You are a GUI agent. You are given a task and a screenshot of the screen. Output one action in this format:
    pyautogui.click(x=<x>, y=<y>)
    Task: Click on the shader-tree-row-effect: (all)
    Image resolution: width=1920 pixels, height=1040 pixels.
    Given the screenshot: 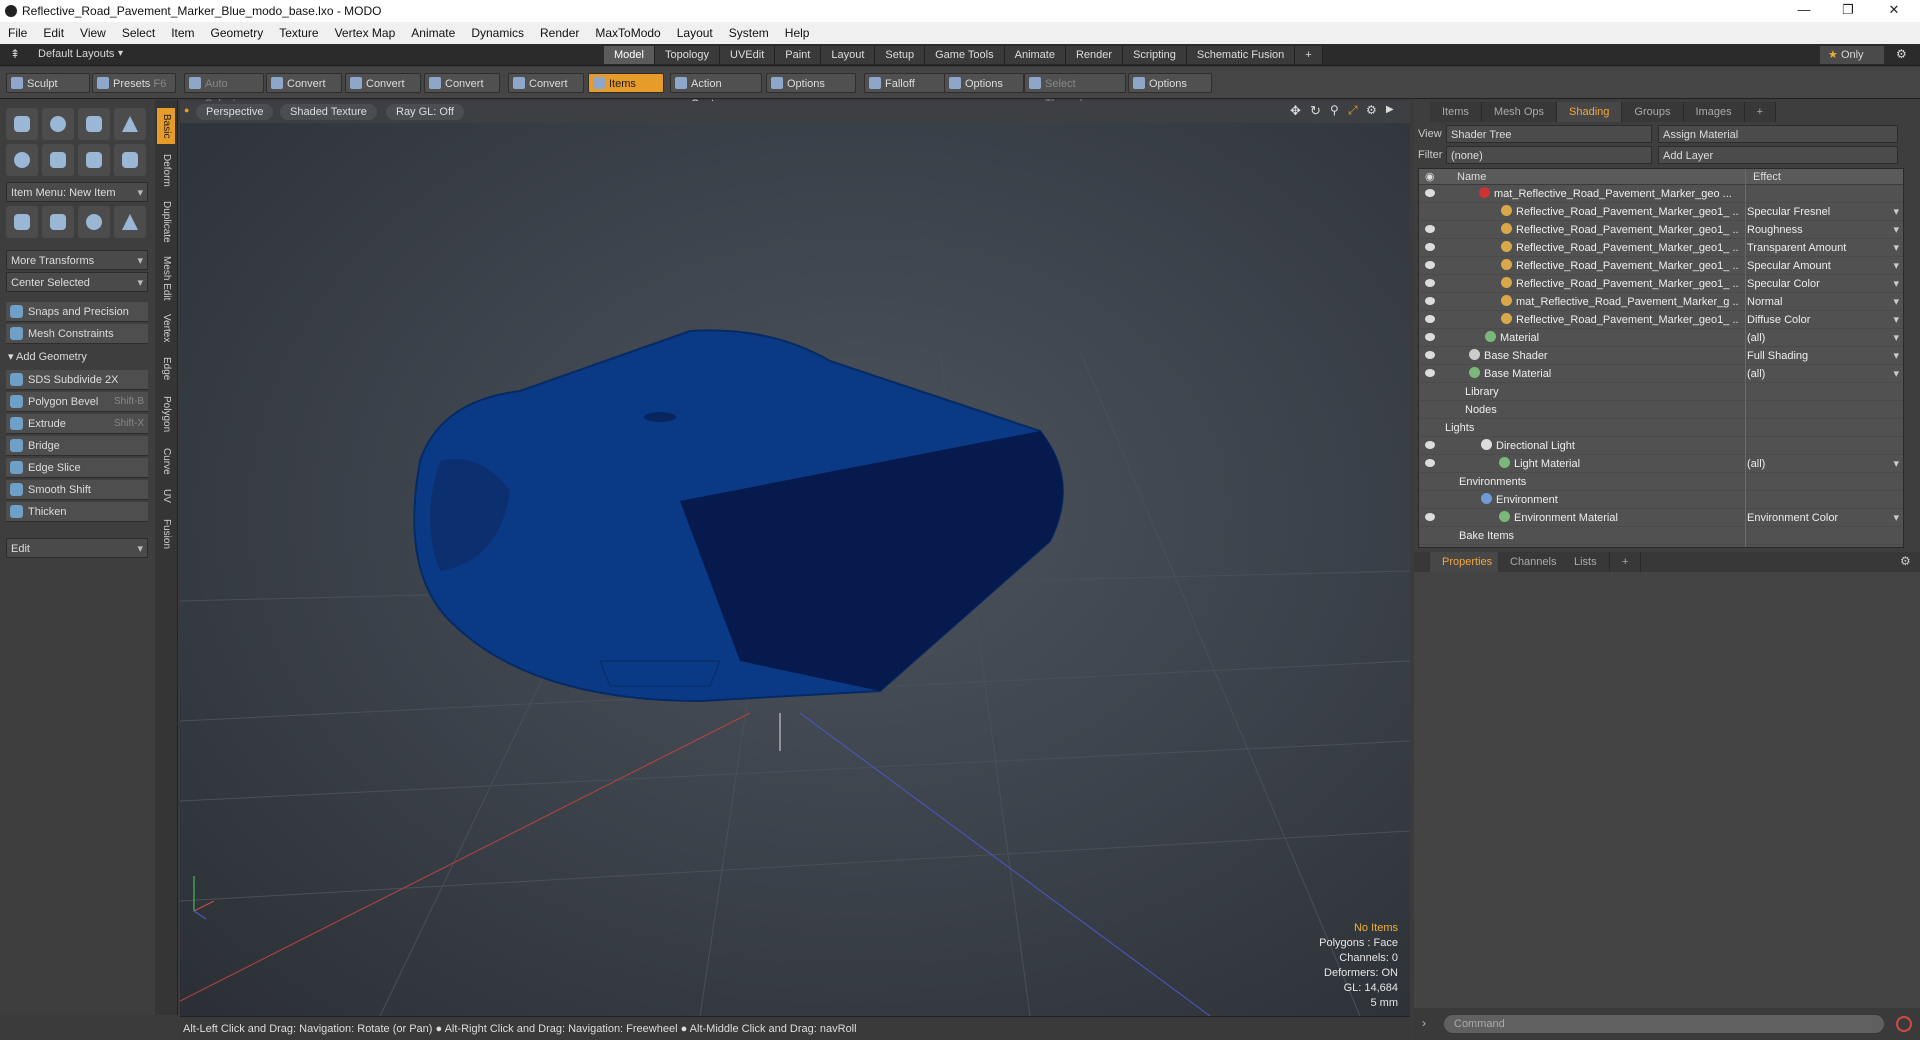 What is the action you would take?
    pyautogui.click(x=1756, y=464)
    